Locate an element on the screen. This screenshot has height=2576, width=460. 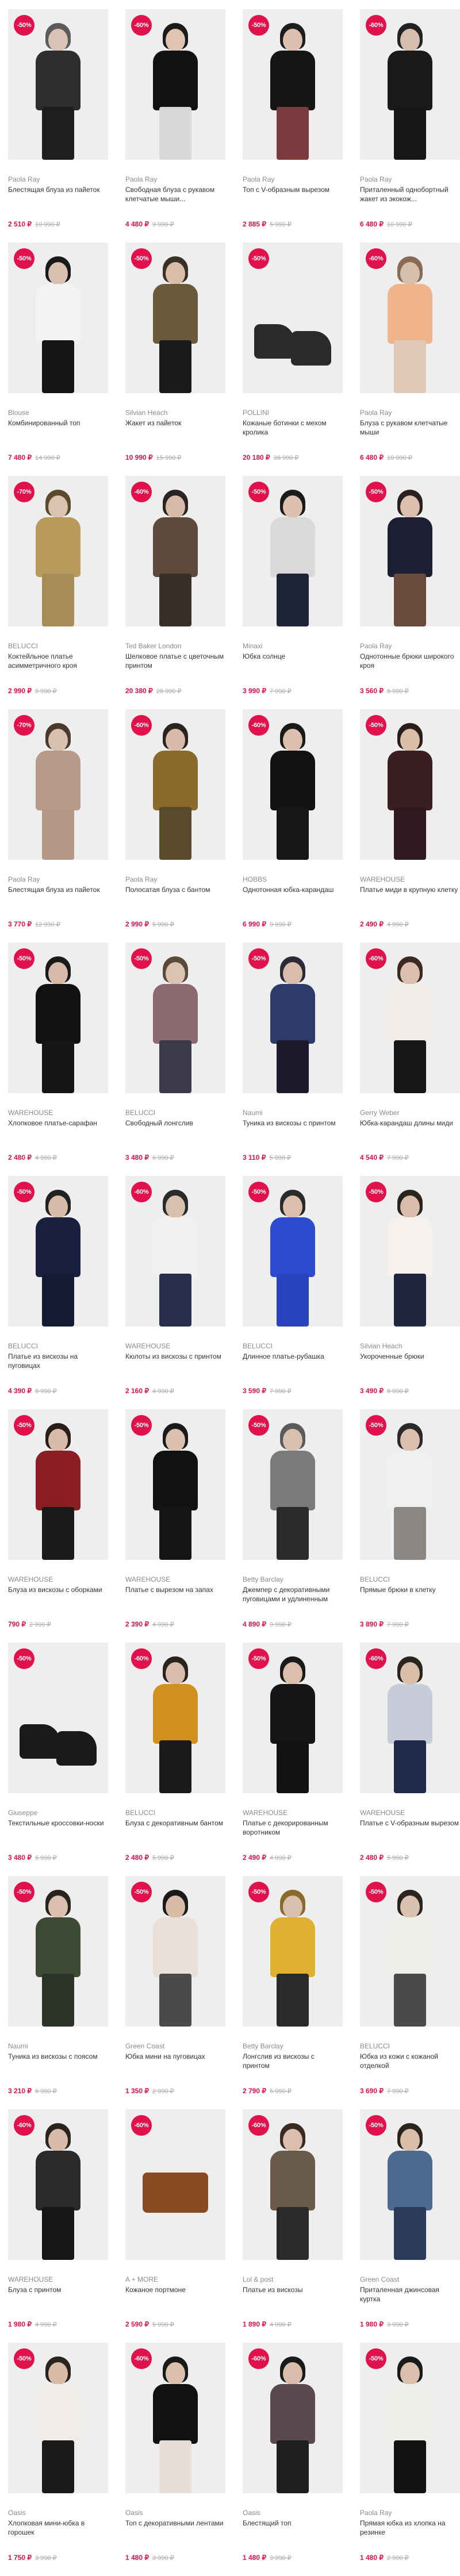
product-title: Коктейльное платье асимметричного кроя is located at coordinates (58, 661).